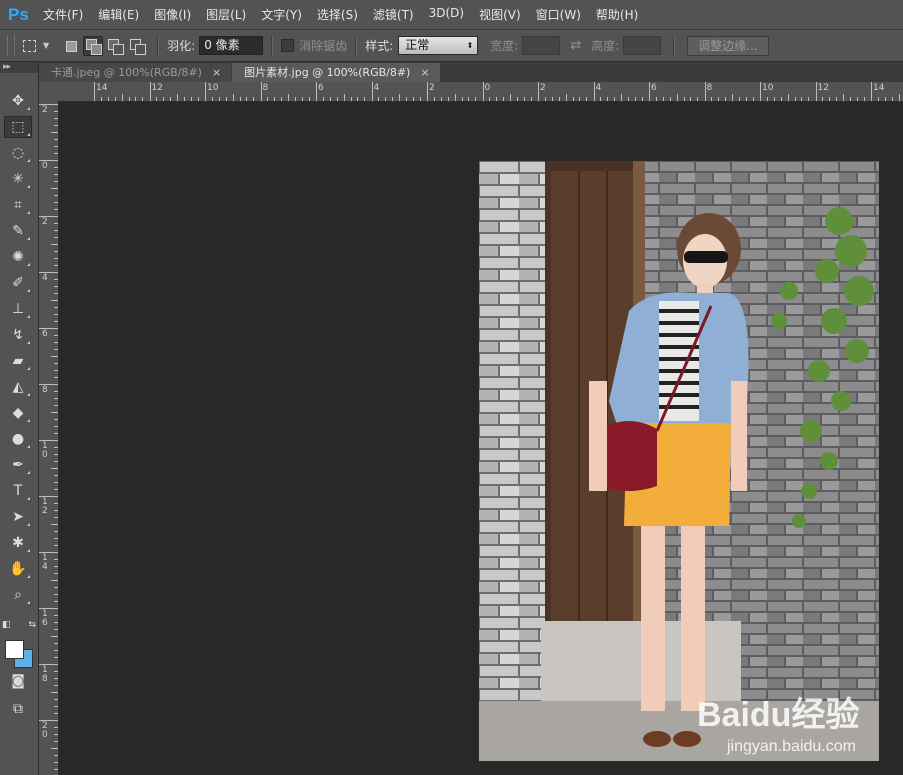 The image size is (903, 775). What do you see at coordinates (18, 413) in the screenshot?
I see `blur-tool-icon: ◆` at bounding box center [18, 413].